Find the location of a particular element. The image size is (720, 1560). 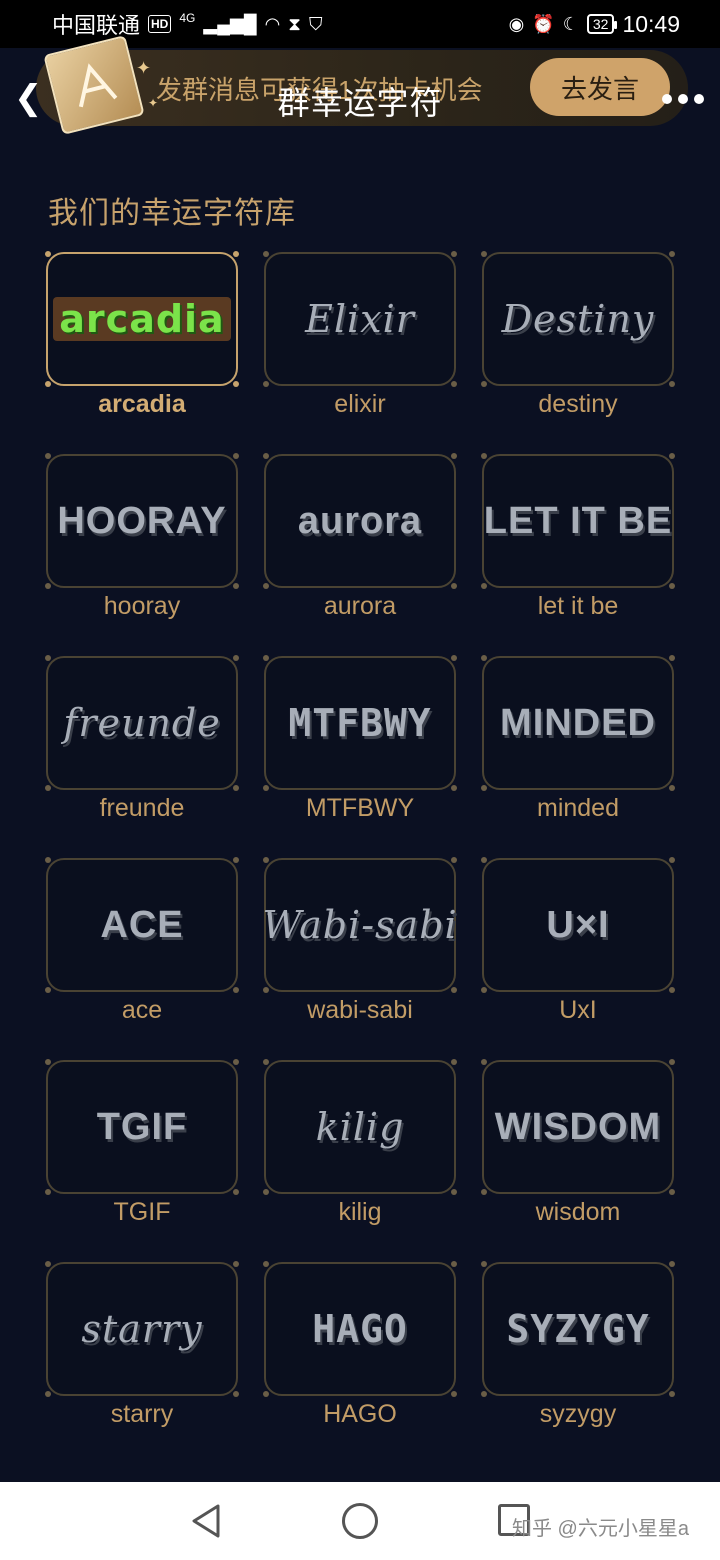

card-frame: HOORAY is located at coordinates (142, 521).